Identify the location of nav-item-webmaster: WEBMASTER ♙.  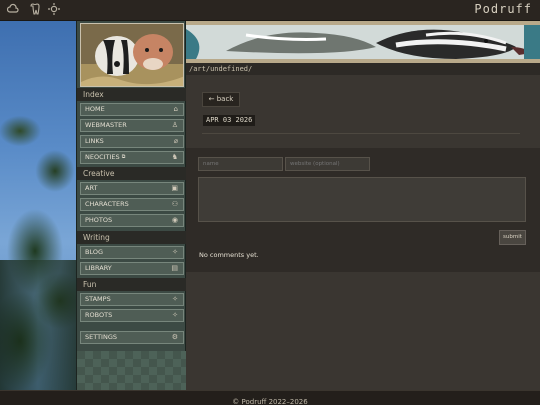
(132, 125).